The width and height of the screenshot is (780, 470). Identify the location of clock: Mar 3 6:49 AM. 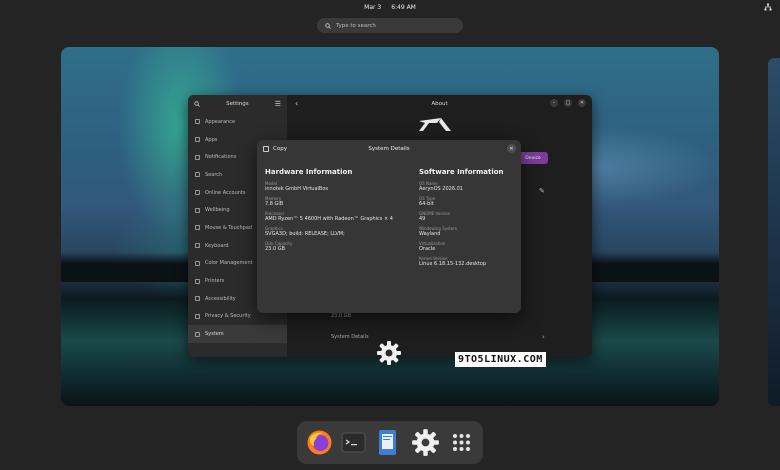
(390, 7).